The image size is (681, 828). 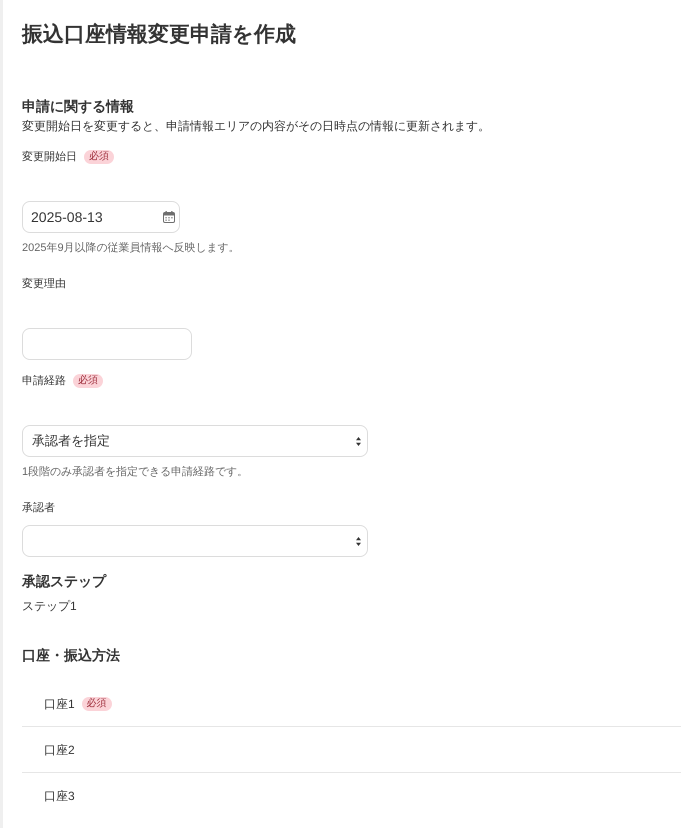 I want to click on section-heading: 口座・振込方法, so click(x=71, y=655).